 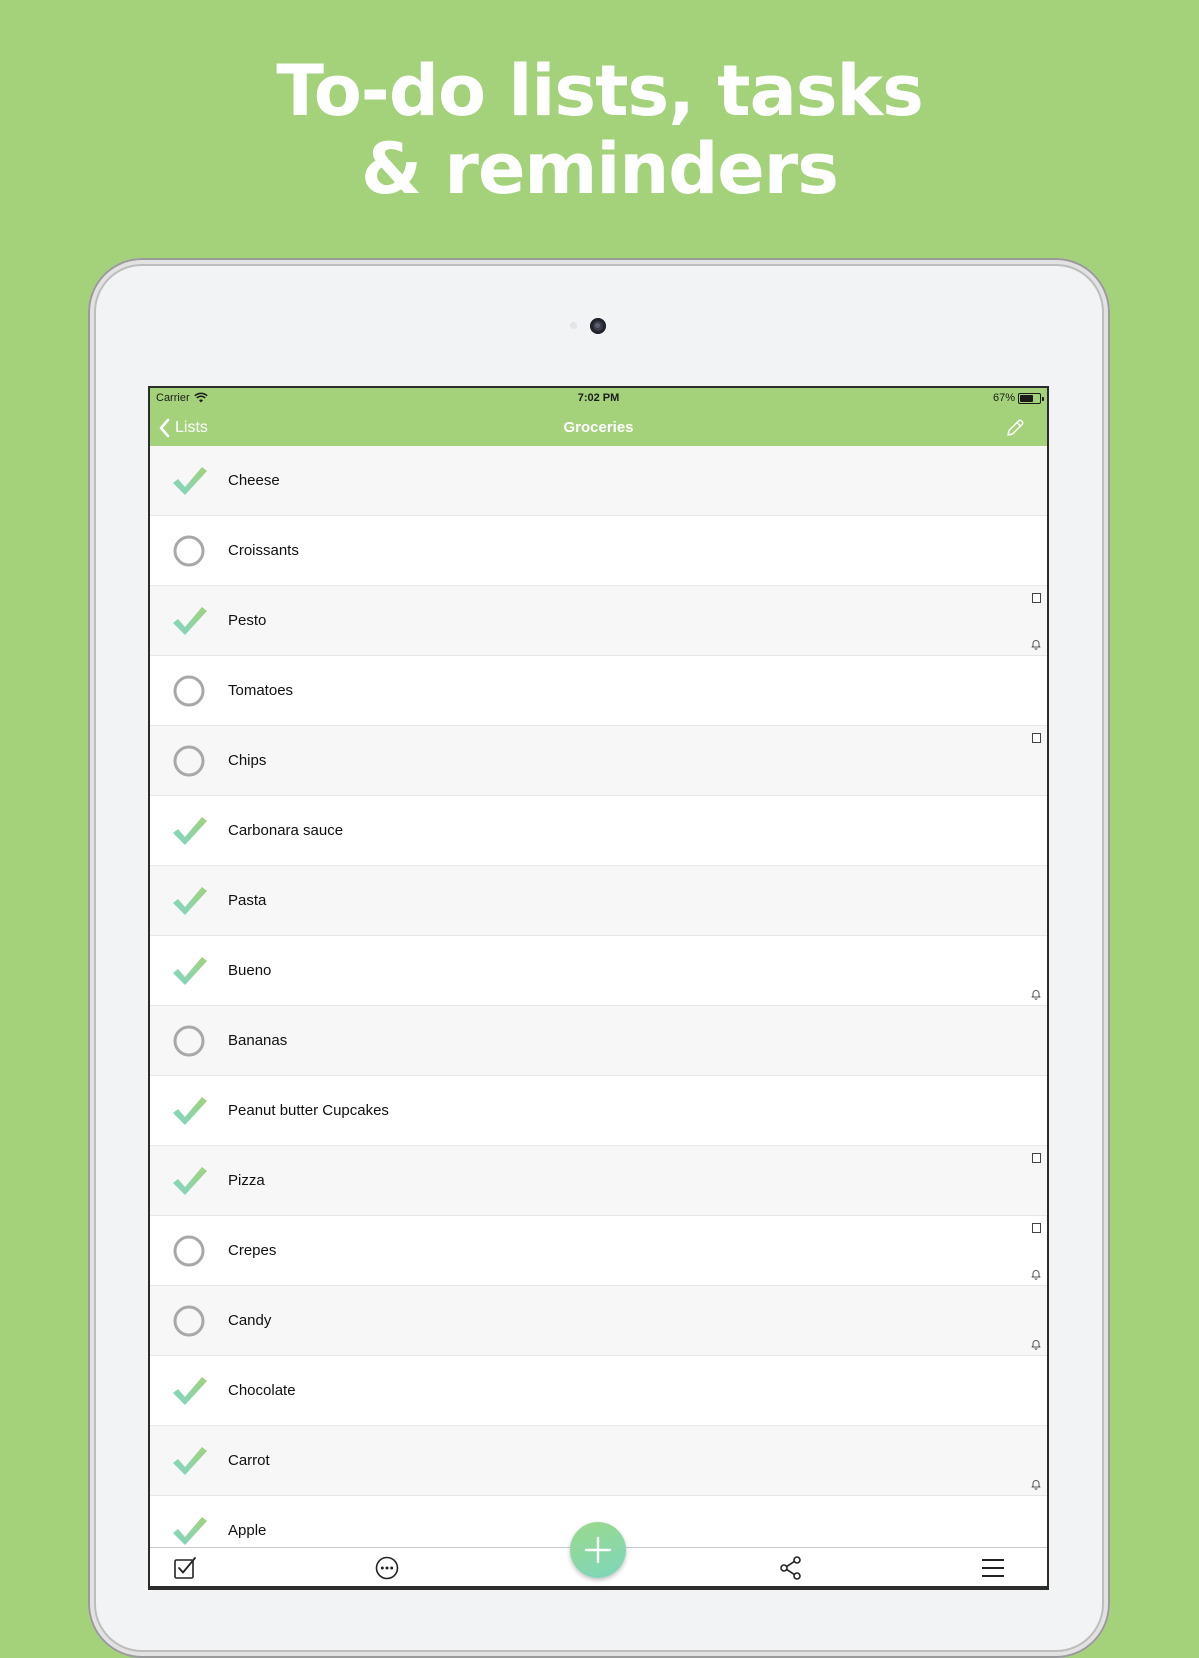 What do you see at coordinates (254, 480) in the screenshot?
I see `item-label: Cheese` at bounding box center [254, 480].